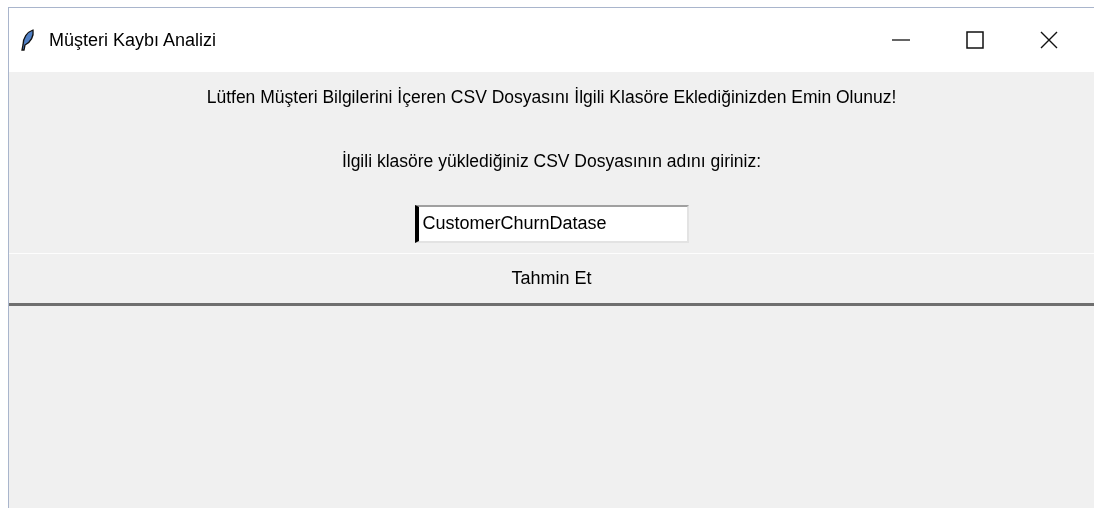 The height and width of the screenshot is (508, 1094). I want to click on feather-icon, so click(28, 40).